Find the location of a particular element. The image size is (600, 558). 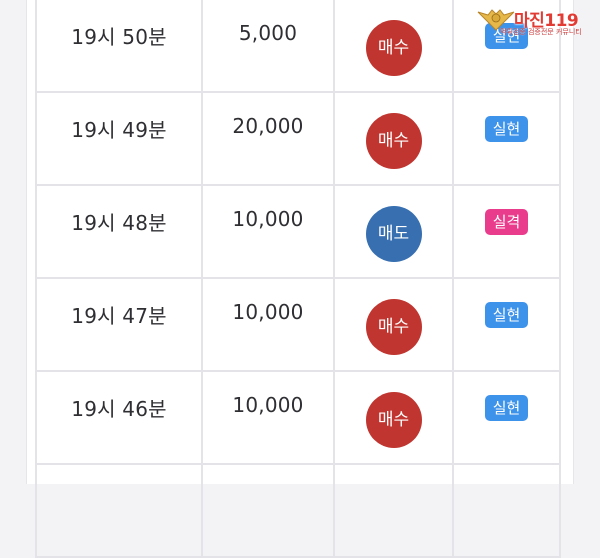

trade-time: 19시 46분 is located at coordinates (119, 409).